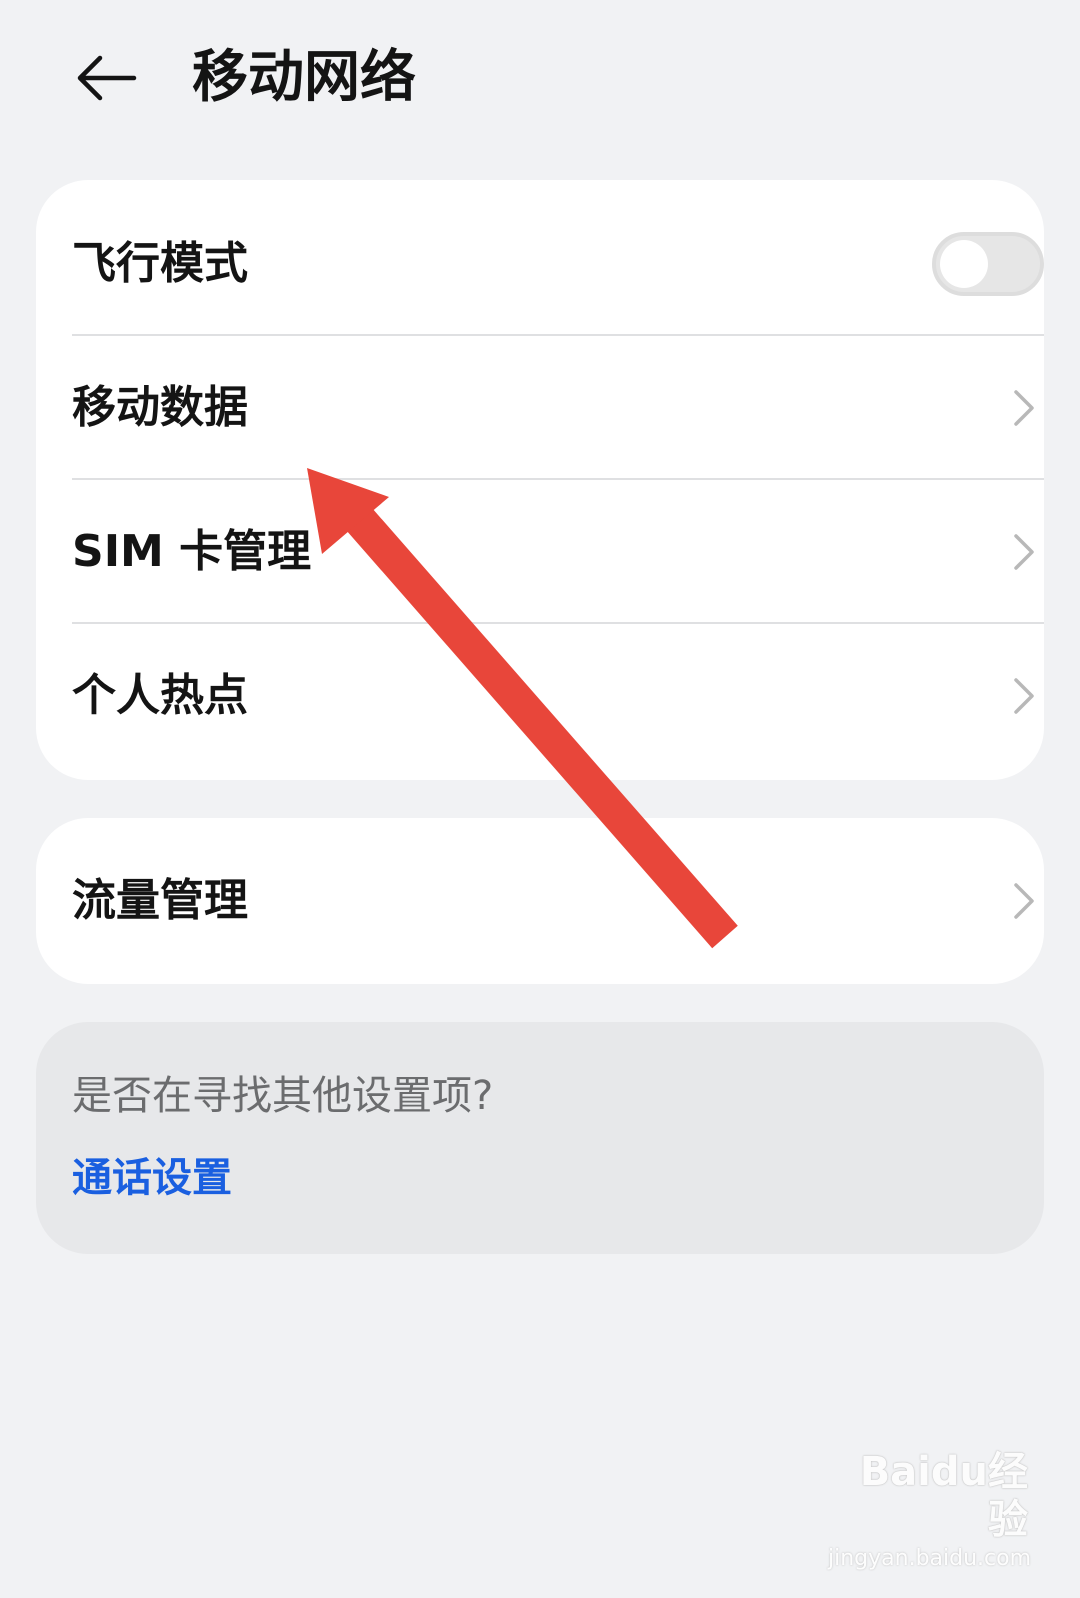 Image resolution: width=1080 pixels, height=1598 pixels. What do you see at coordinates (160, 407) in the screenshot?
I see `mobile-data-label: 移动数据` at bounding box center [160, 407].